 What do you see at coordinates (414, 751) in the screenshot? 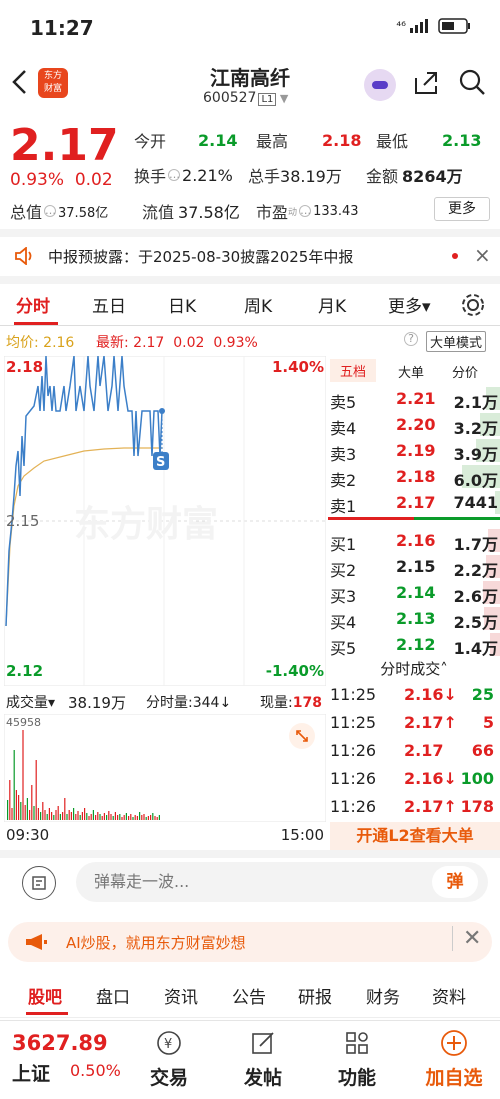
I see `tick-row: 11:26 2.17 66` at bounding box center [414, 751].